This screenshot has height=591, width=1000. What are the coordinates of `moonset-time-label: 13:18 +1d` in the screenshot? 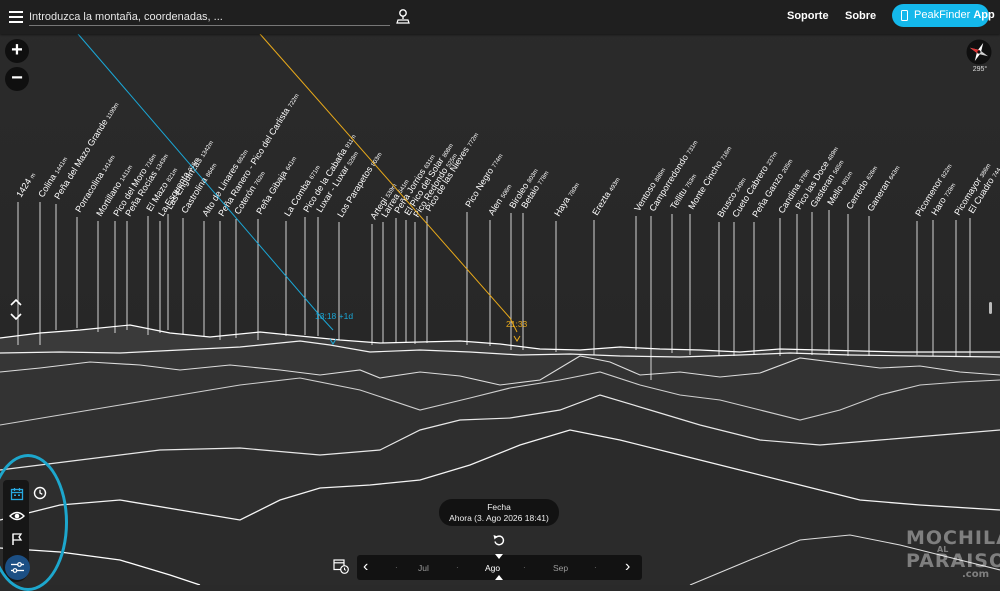 It's located at (334, 316).